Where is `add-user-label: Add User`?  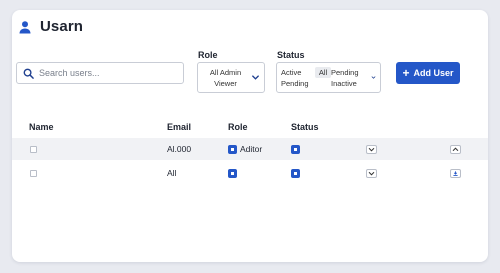
add-user-label: Add User is located at coordinates (433, 73).